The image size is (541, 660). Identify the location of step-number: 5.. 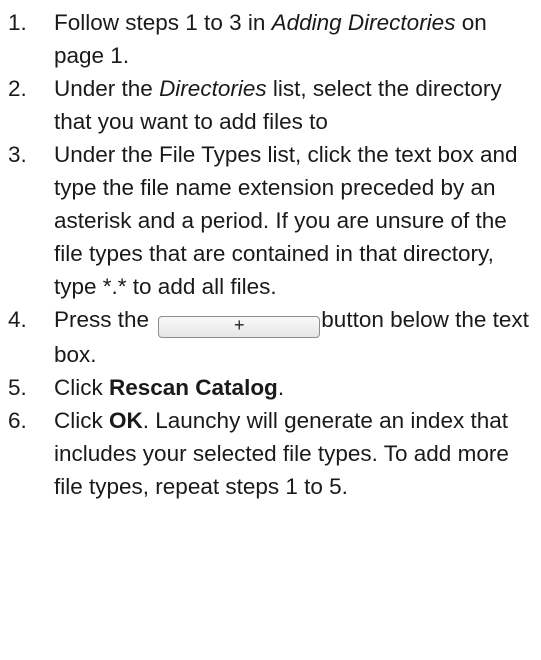
(17, 387).